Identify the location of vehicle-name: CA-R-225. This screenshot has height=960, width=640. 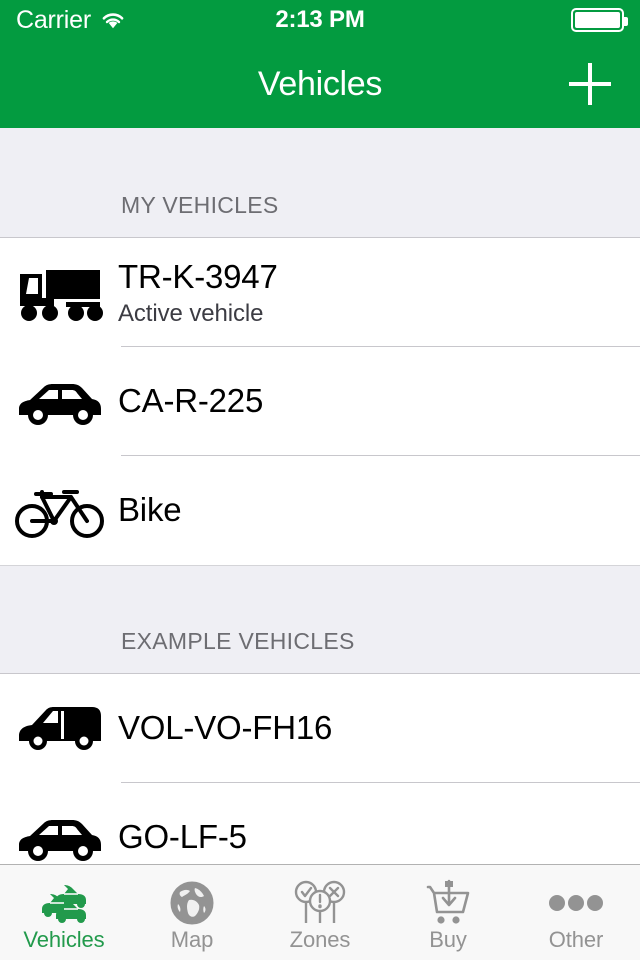
(191, 401).